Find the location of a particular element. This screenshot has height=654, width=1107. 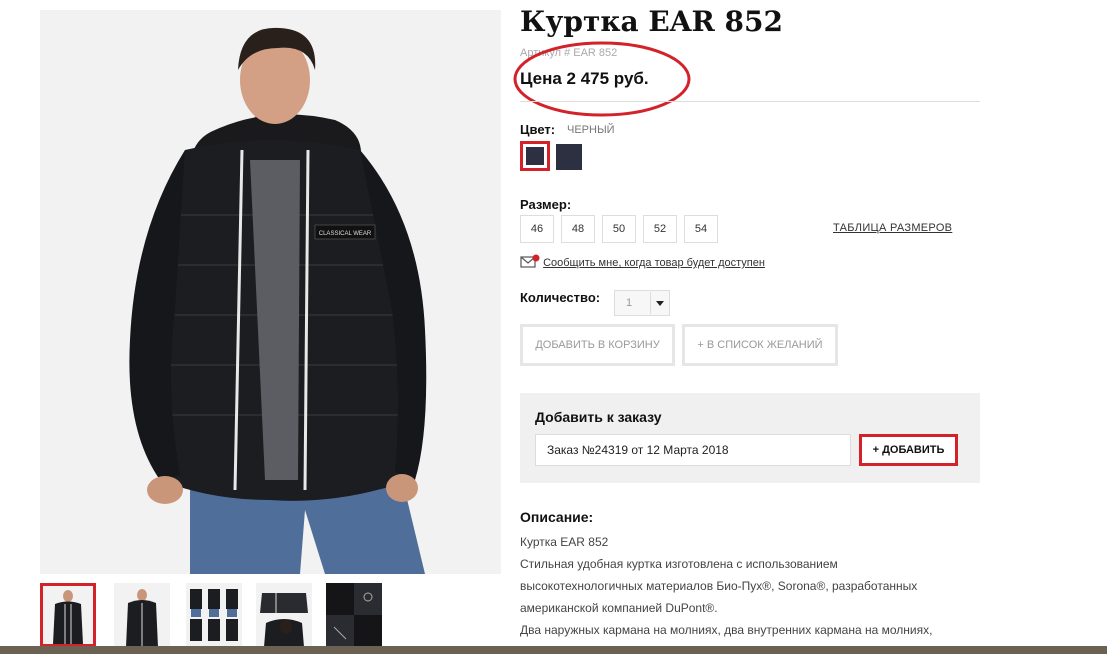

description-line: Куртка EAR 852 is located at coordinates (564, 542).